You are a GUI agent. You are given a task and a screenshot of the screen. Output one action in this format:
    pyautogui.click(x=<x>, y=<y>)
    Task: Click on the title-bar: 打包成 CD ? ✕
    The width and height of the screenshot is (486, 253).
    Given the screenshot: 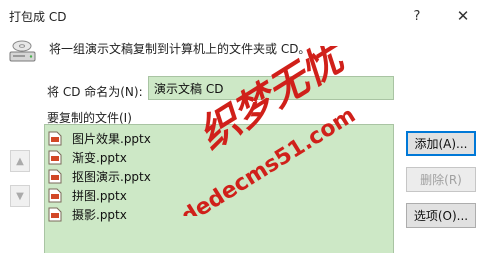 What is the action you would take?
    pyautogui.click(x=243, y=15)
    